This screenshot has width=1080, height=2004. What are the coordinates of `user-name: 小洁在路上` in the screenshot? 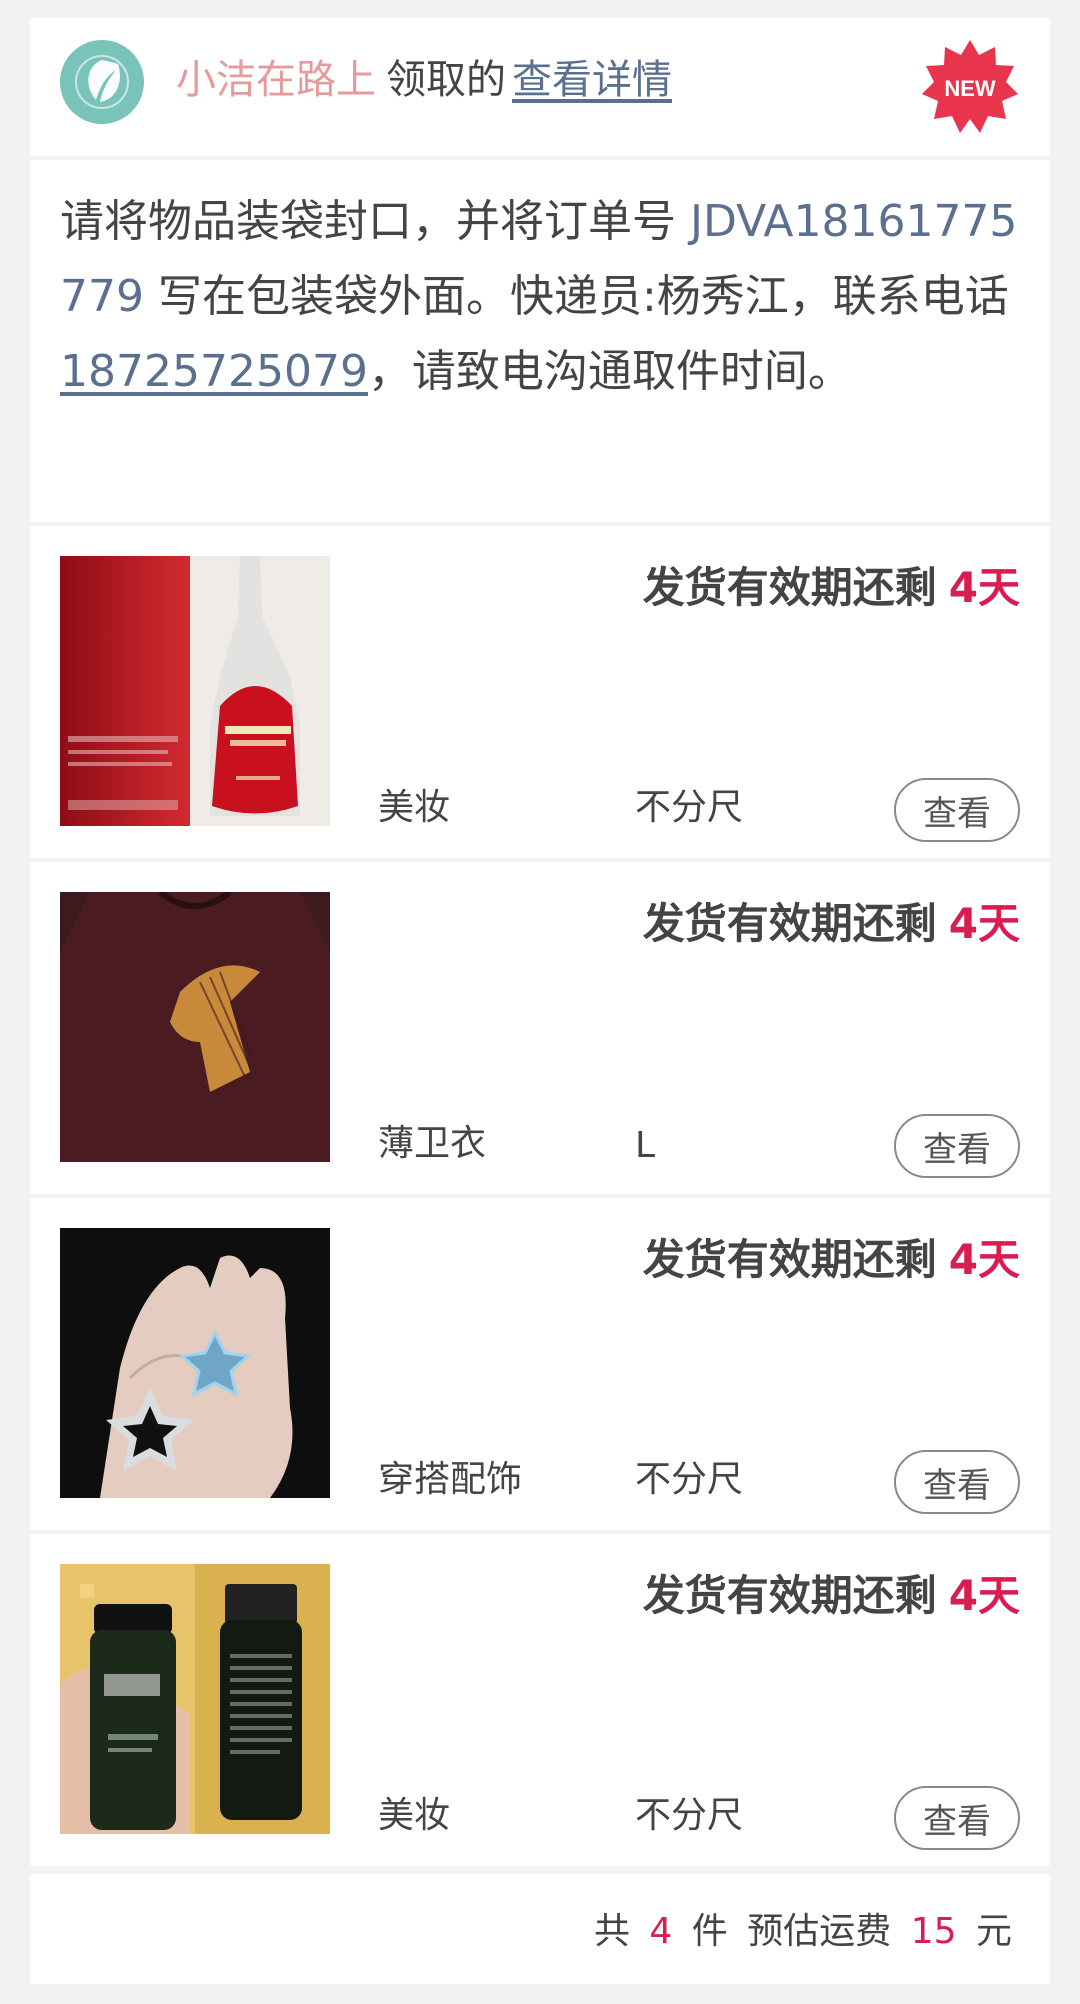 It's located at (276, 80).